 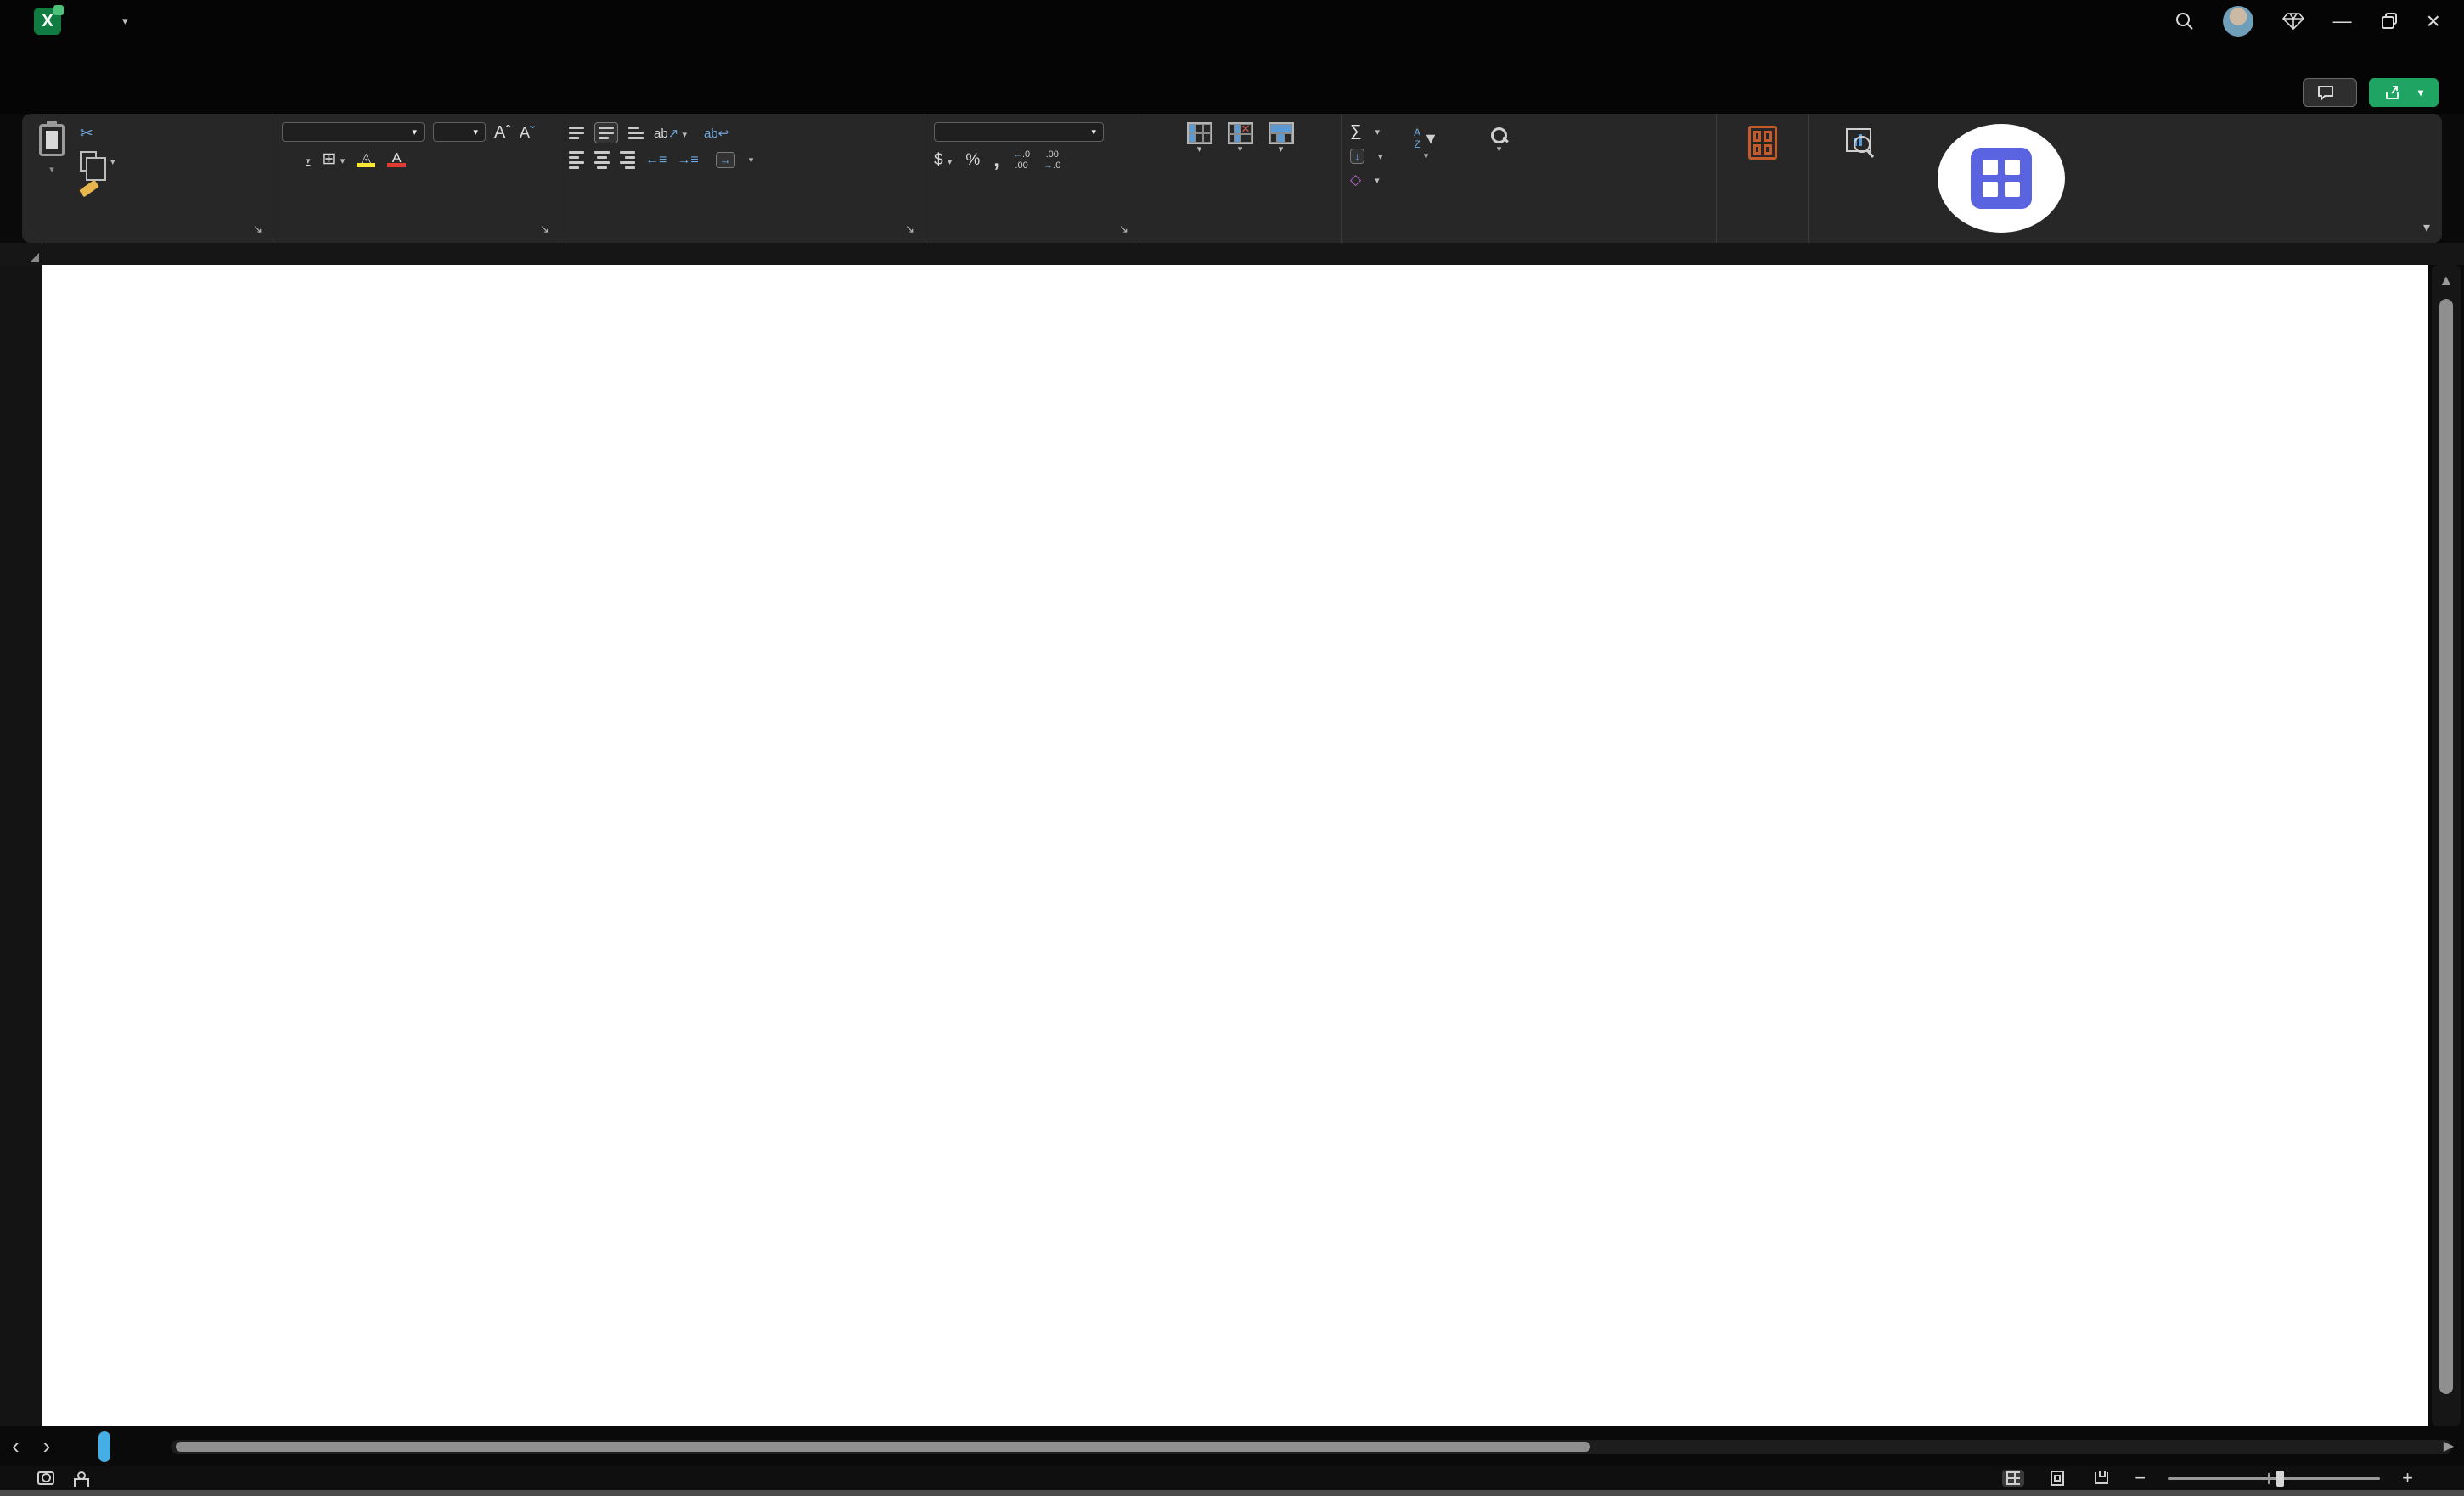 What do you see at coordinates (125, 21) in the screenshot?
I see `read-only-dropdown-icon: ▾` at bounding box center [125, 21].